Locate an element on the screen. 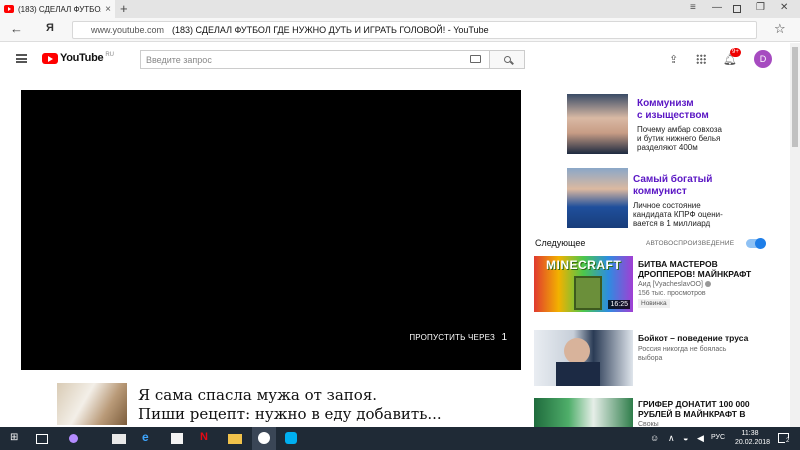 The image size is (800, 450). youtube-region: RU is located at coordinates (109, 55).